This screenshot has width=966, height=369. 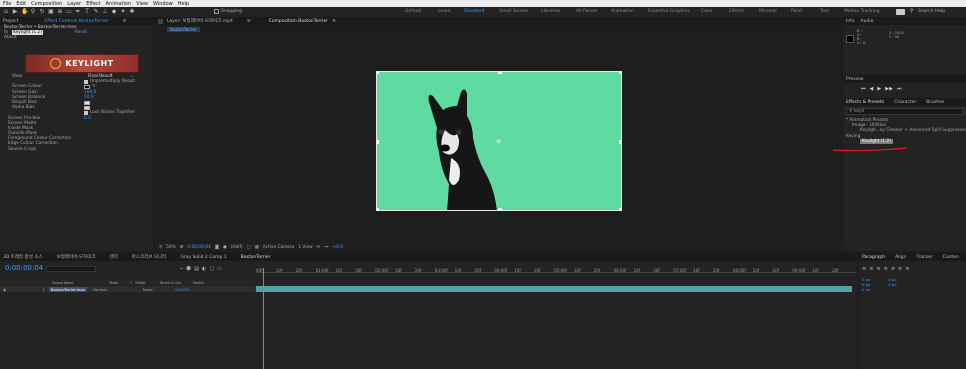 I want to click on rectangle-tool-icon: ▭, so click(x=69, y=12).